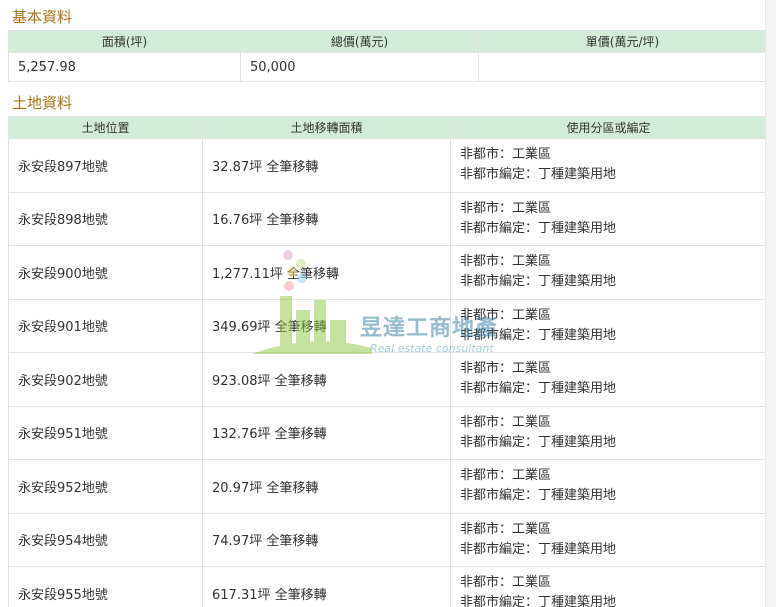 The width and height of the screenshot is (776, 607). Describe the element at coordinates (608, 127) in the screenshot. I see `header-zoning: 使用分區或編定` at that location.